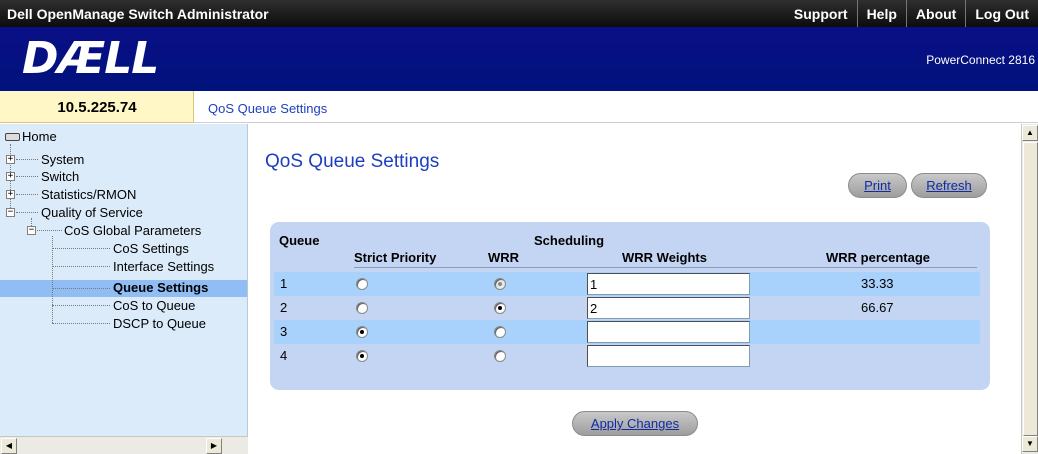  Describe the element at coordinates (1001, 13) in the screenshot. I see `logout-link: Log Out` at that location.